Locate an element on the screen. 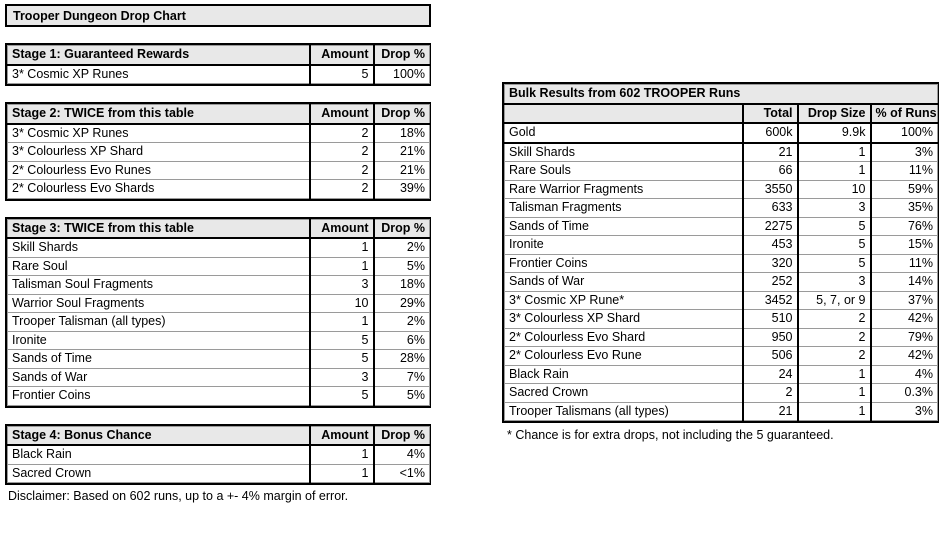 The image size is (944, 535). table-row: Skill Shards 21 1 3% is located at coordinates (721, 152).